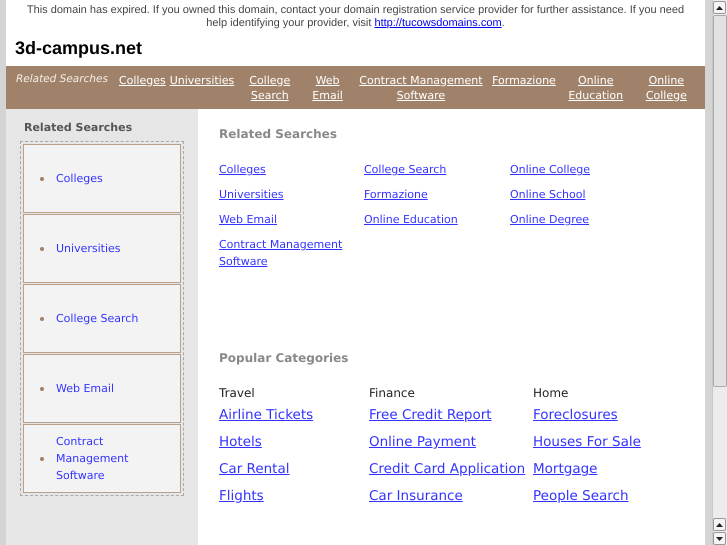 This screenshot has height=545, width=727. I want to click on sidebar-link: Universities, so click(88, 248).